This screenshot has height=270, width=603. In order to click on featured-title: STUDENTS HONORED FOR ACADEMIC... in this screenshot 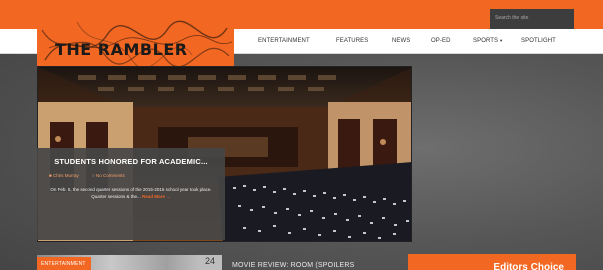, I will do `click(131, 161)`.